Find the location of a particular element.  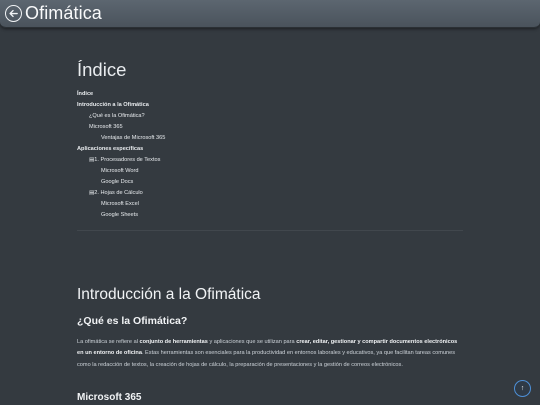

toc-item: Aplicaciones específicas is located at coordinates (270, 149).